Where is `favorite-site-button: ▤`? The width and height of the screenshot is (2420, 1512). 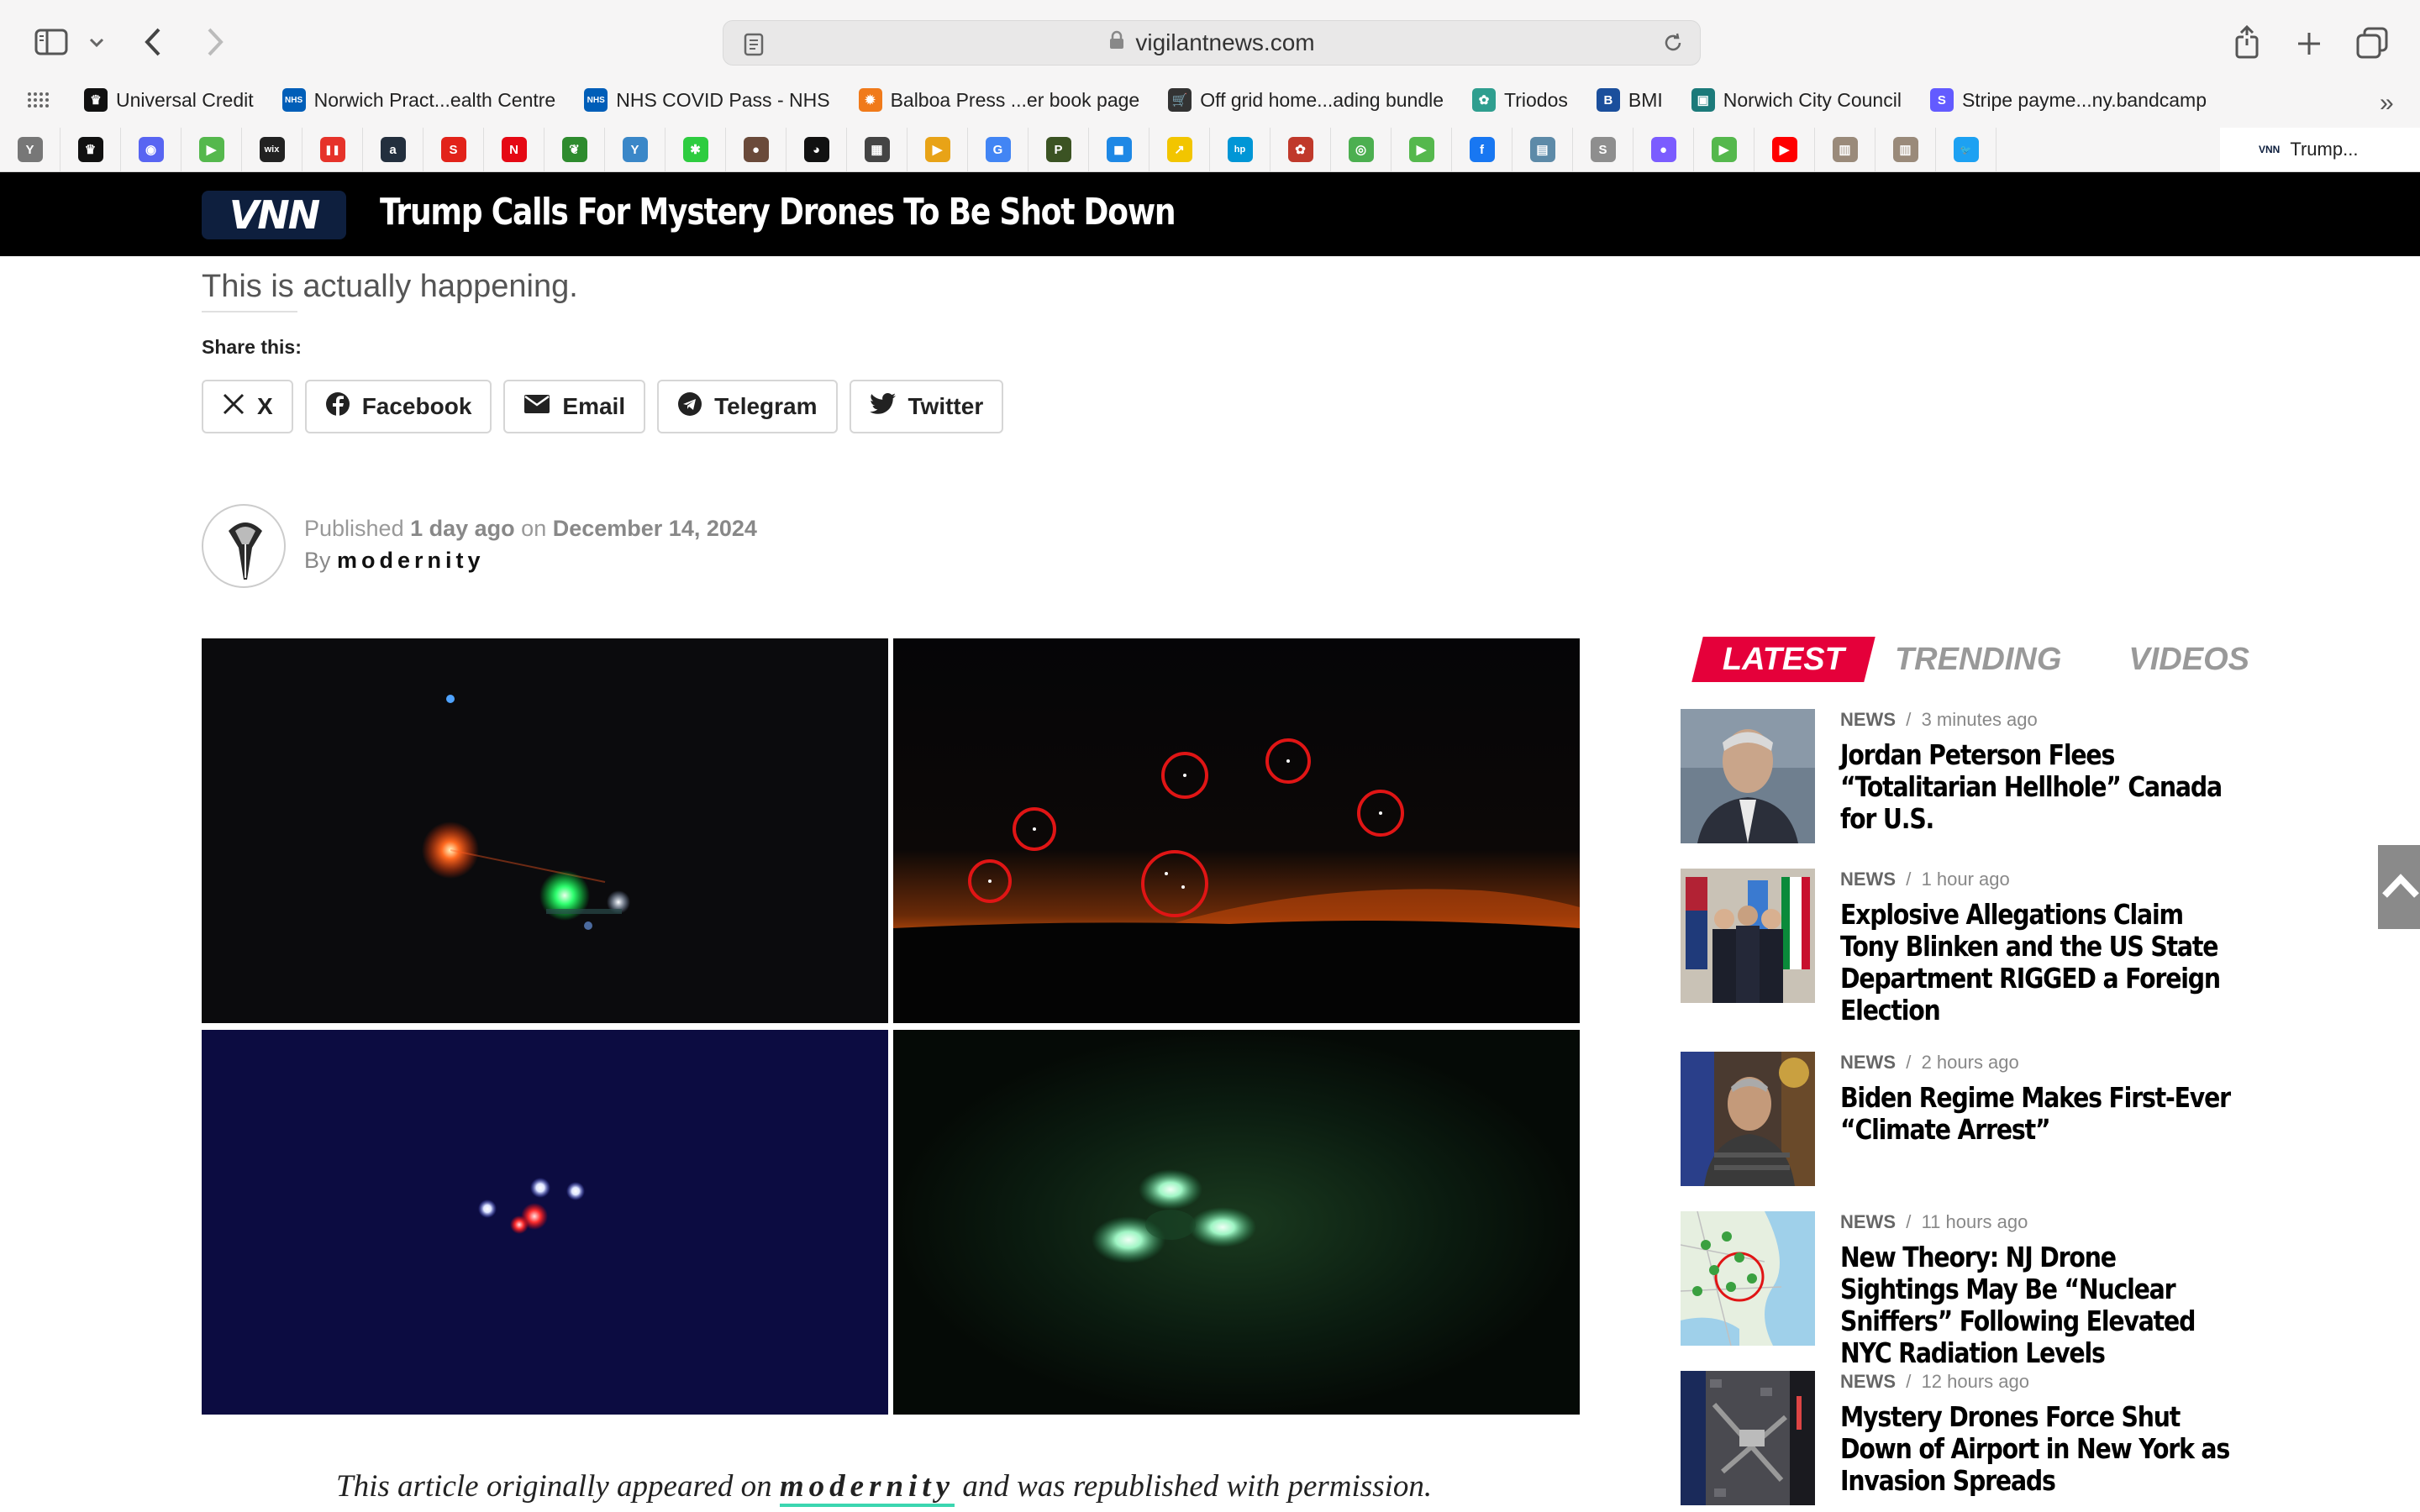
favorite-site-button: ▤ is located at coordinates (1542, 149).